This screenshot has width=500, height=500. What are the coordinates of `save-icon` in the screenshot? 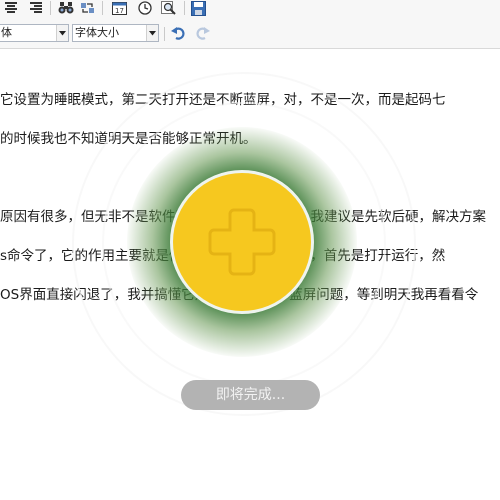 It's located at (198, 8).